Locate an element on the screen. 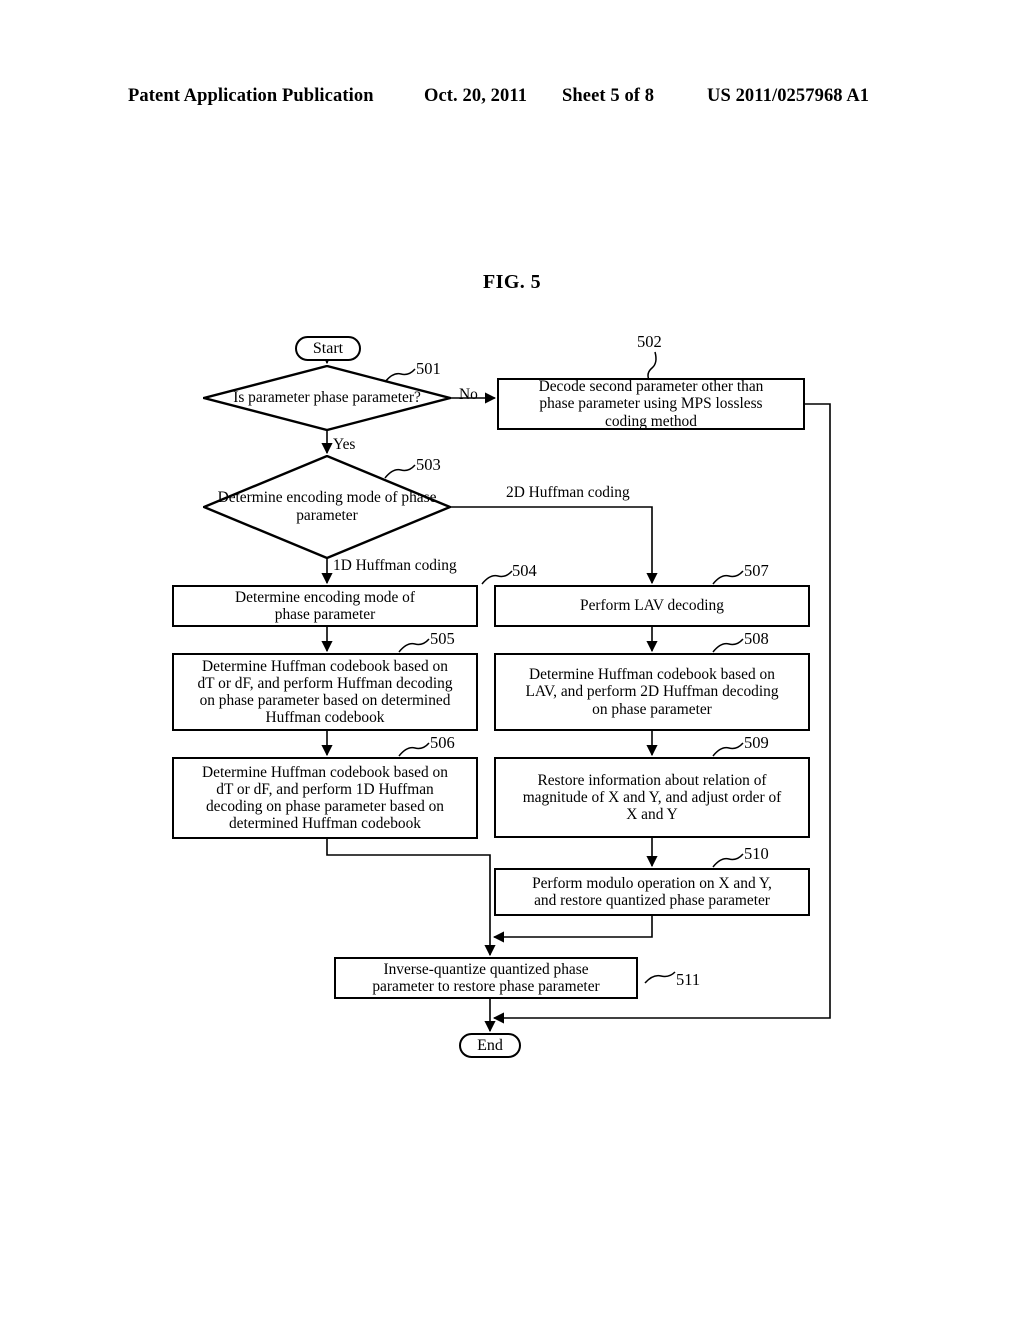  process-507-line1: Perform LAV decoding is located at coordinates (652, 606).